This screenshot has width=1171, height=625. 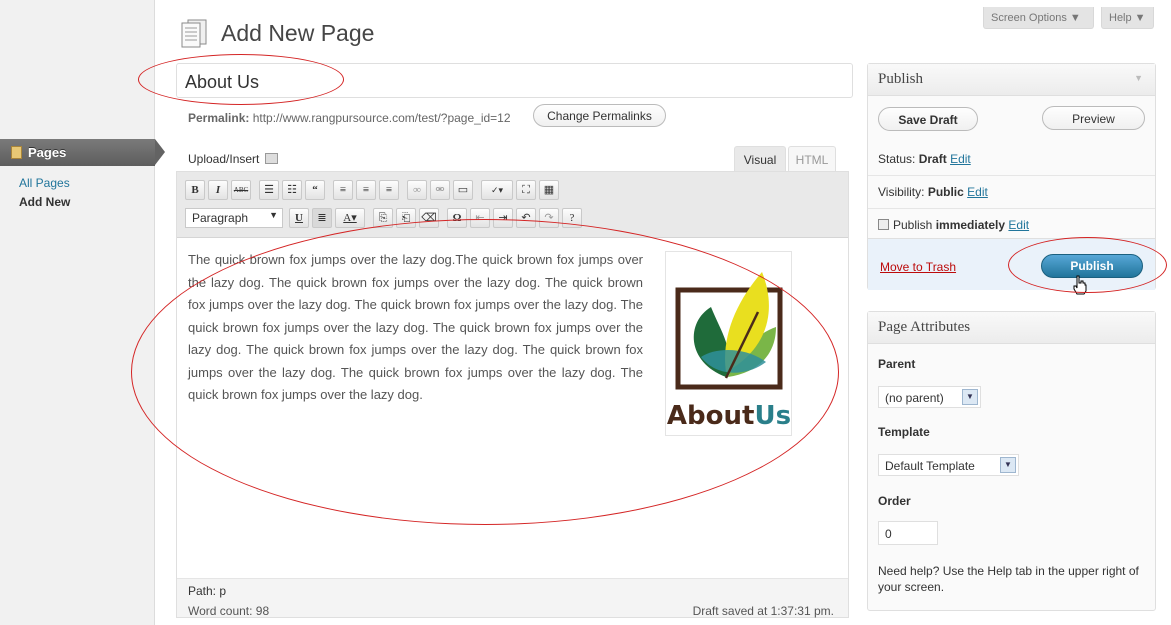 I want to click on fullscreen-icon: ⛶, so click(x=526, y=190).